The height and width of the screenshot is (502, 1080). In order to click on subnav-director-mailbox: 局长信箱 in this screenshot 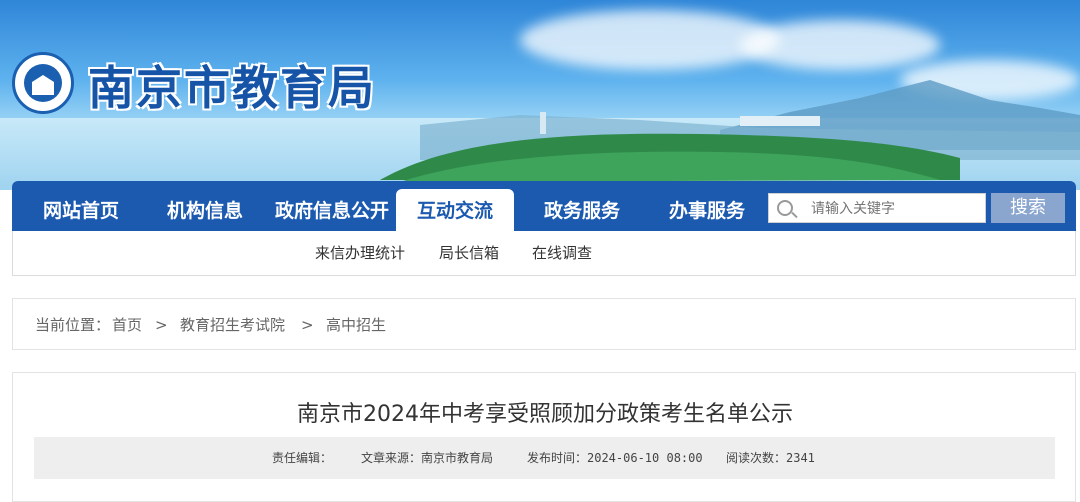, I will do `click(469, 253)`.